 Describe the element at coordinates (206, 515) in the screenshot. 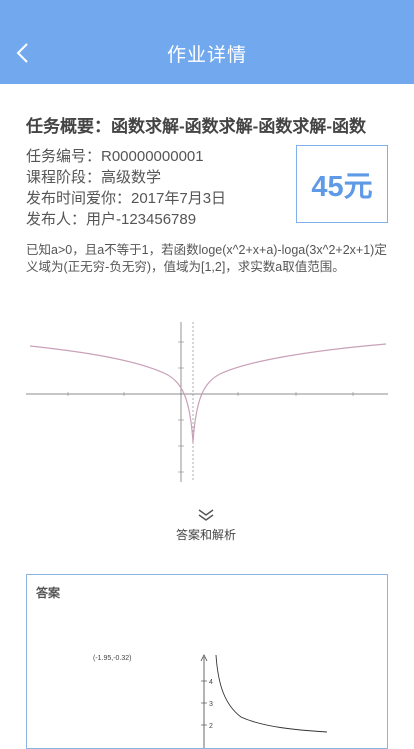

I see `double-chevron-down-icon` at that location.